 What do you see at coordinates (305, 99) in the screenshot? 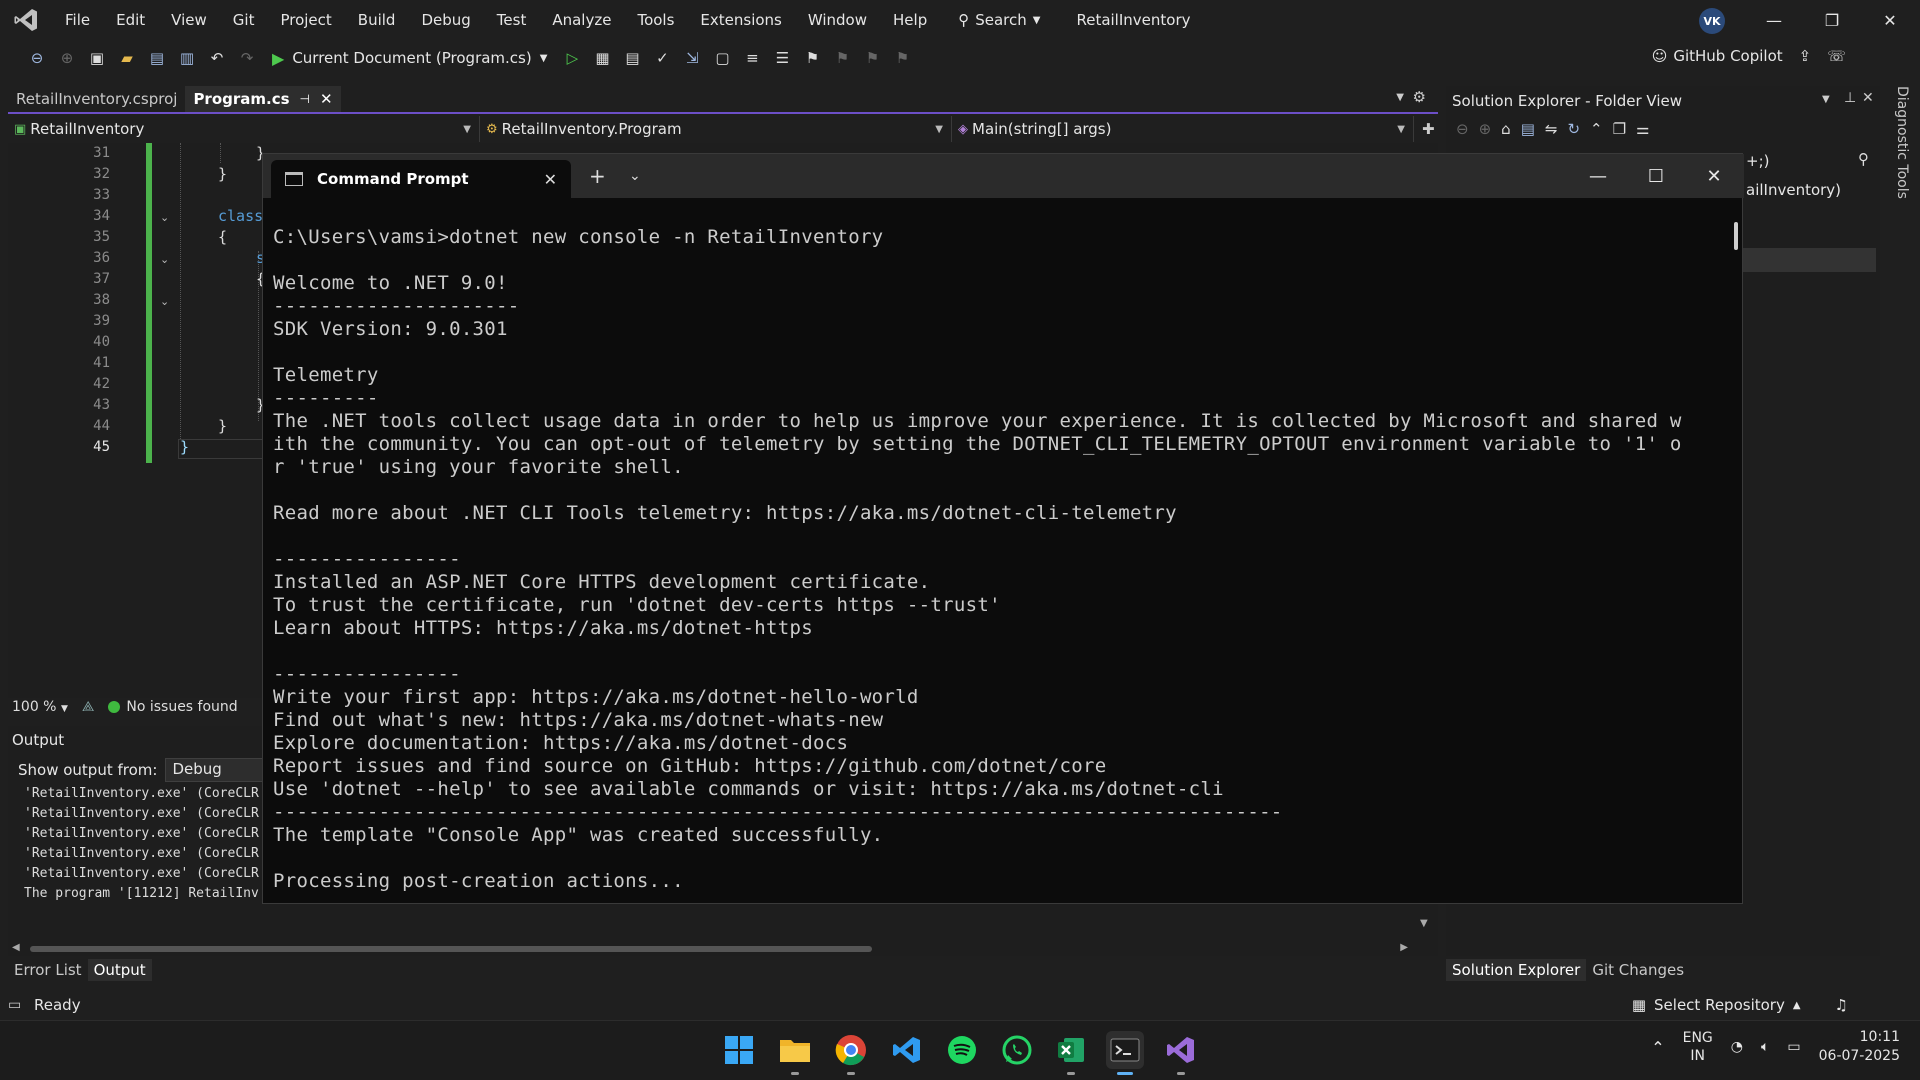
I see `pin-icon: ⊣` at bounding box center [305, 99].